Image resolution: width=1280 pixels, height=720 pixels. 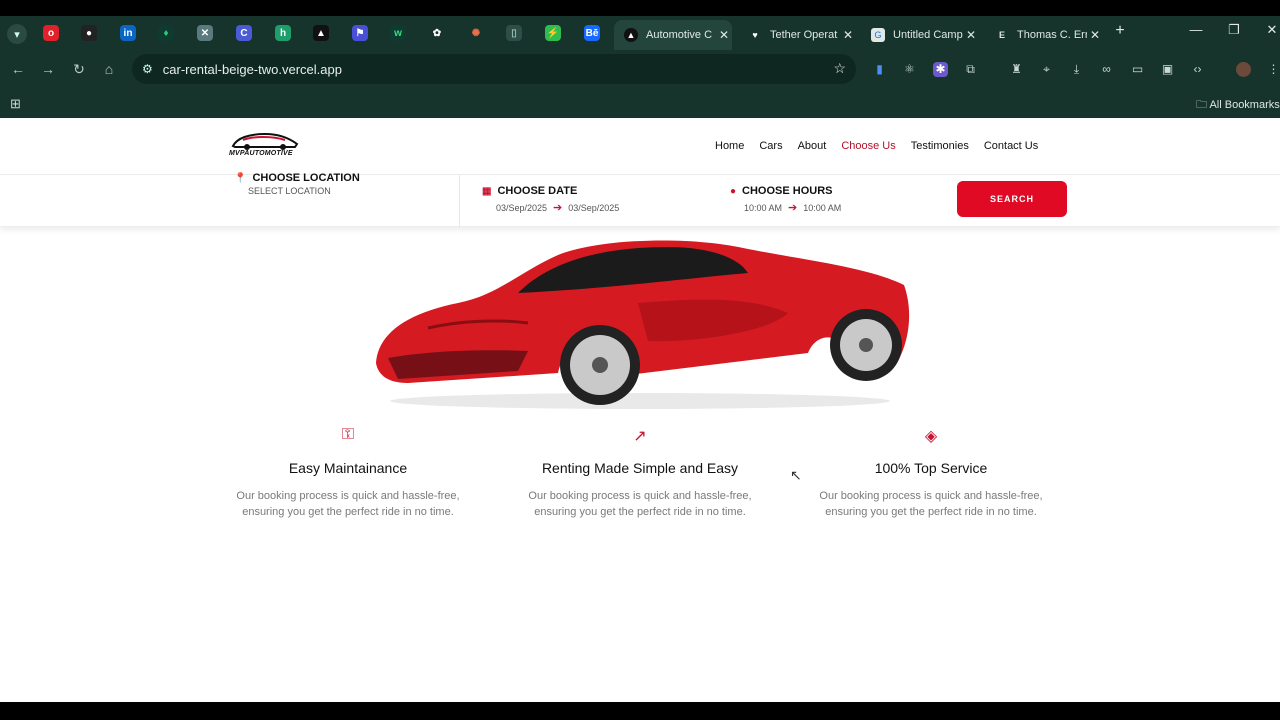 What do you see at coordinates (812, 146) in the screenshot?
I see `nav-about: About` at bounding box center [812, 146].